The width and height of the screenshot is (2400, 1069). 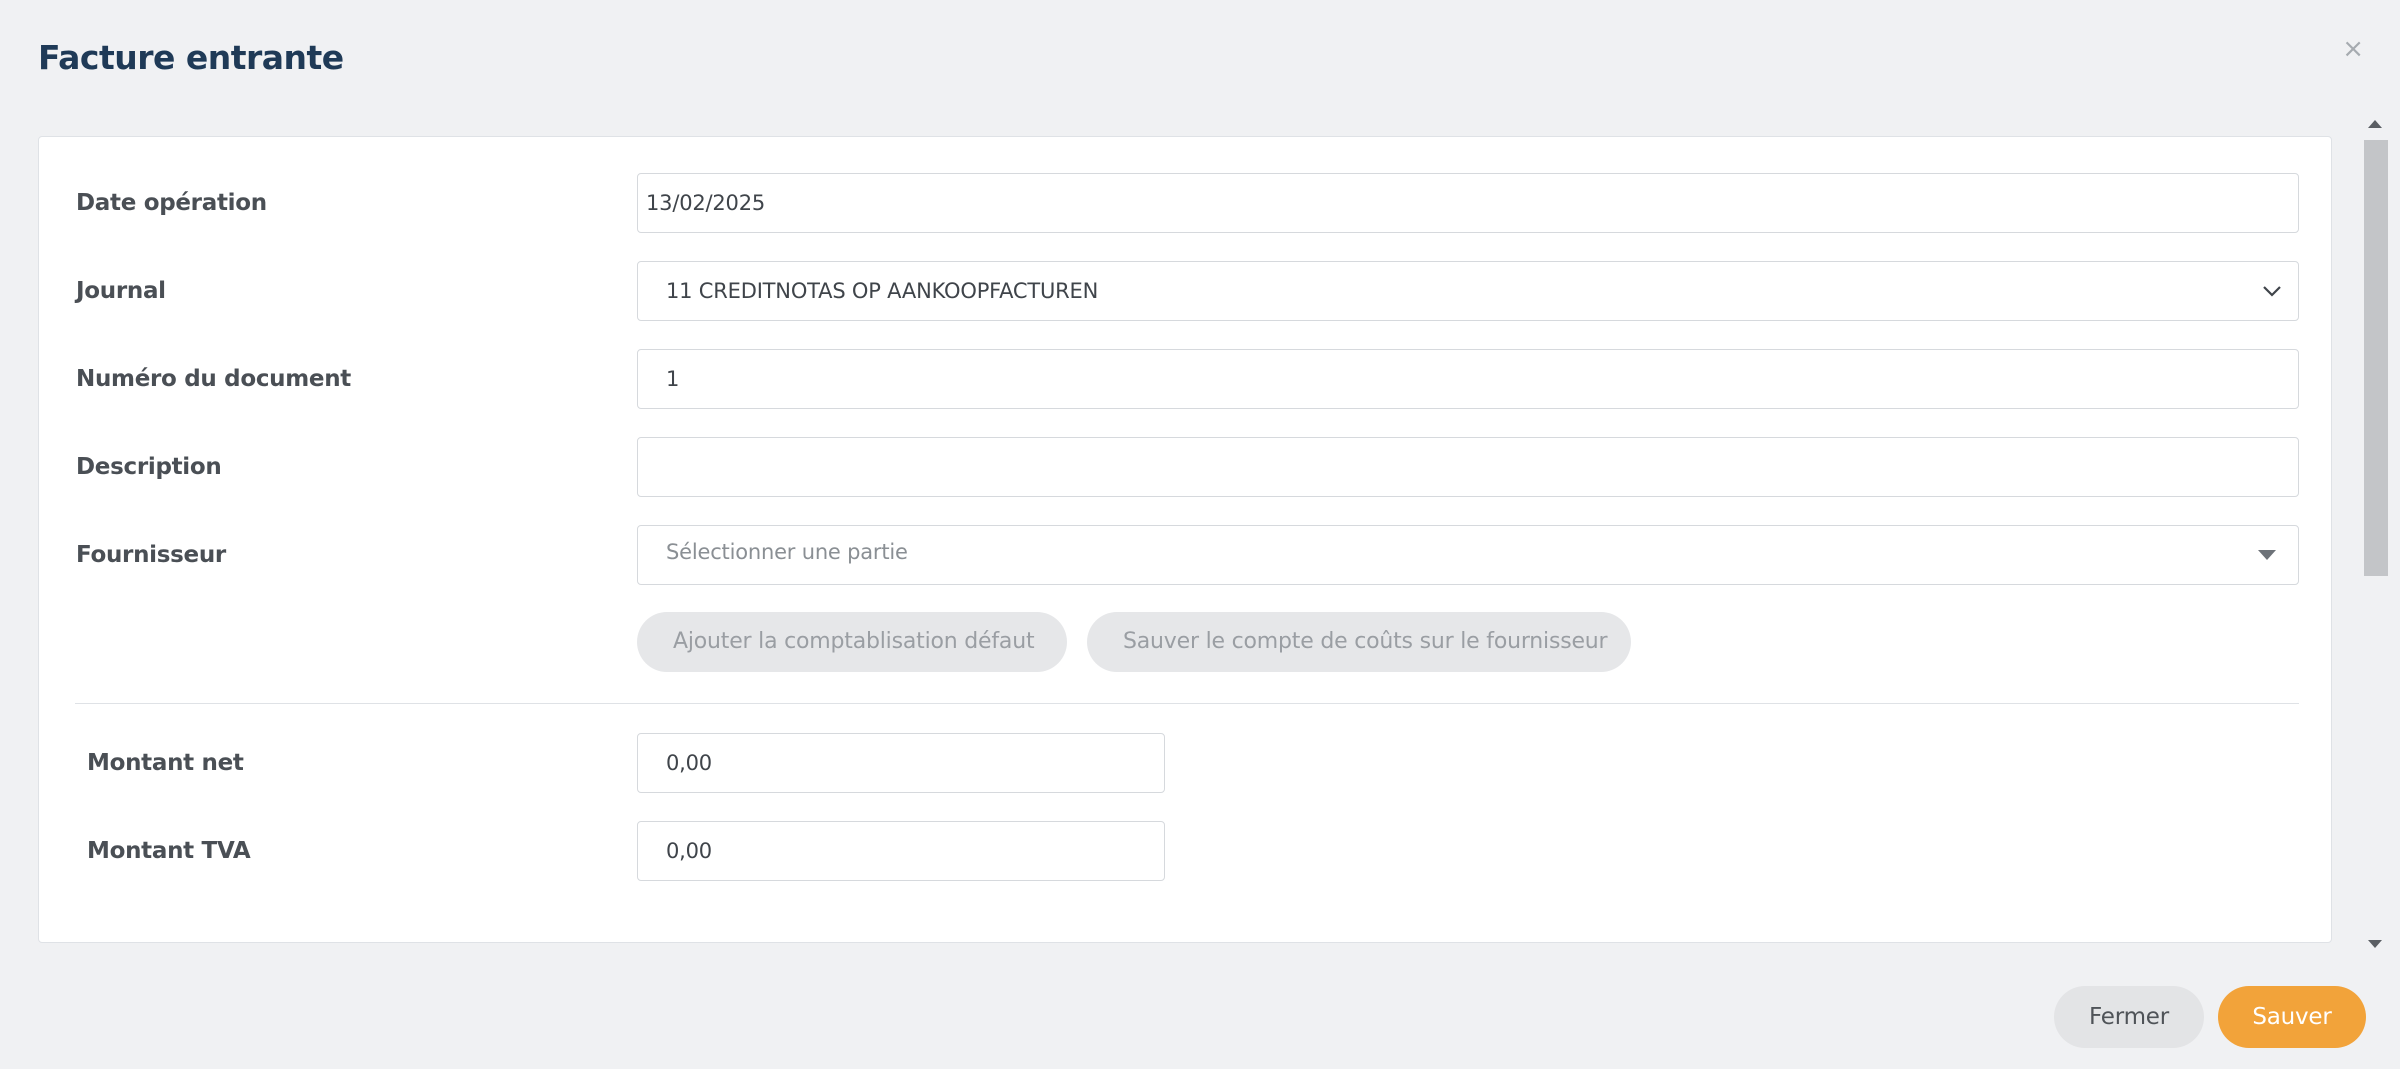 What do you see at coordinates (2375, 124) in the screenshot?
I see `scroll-up-arrow-icon` at bounding box center [2375, 124].